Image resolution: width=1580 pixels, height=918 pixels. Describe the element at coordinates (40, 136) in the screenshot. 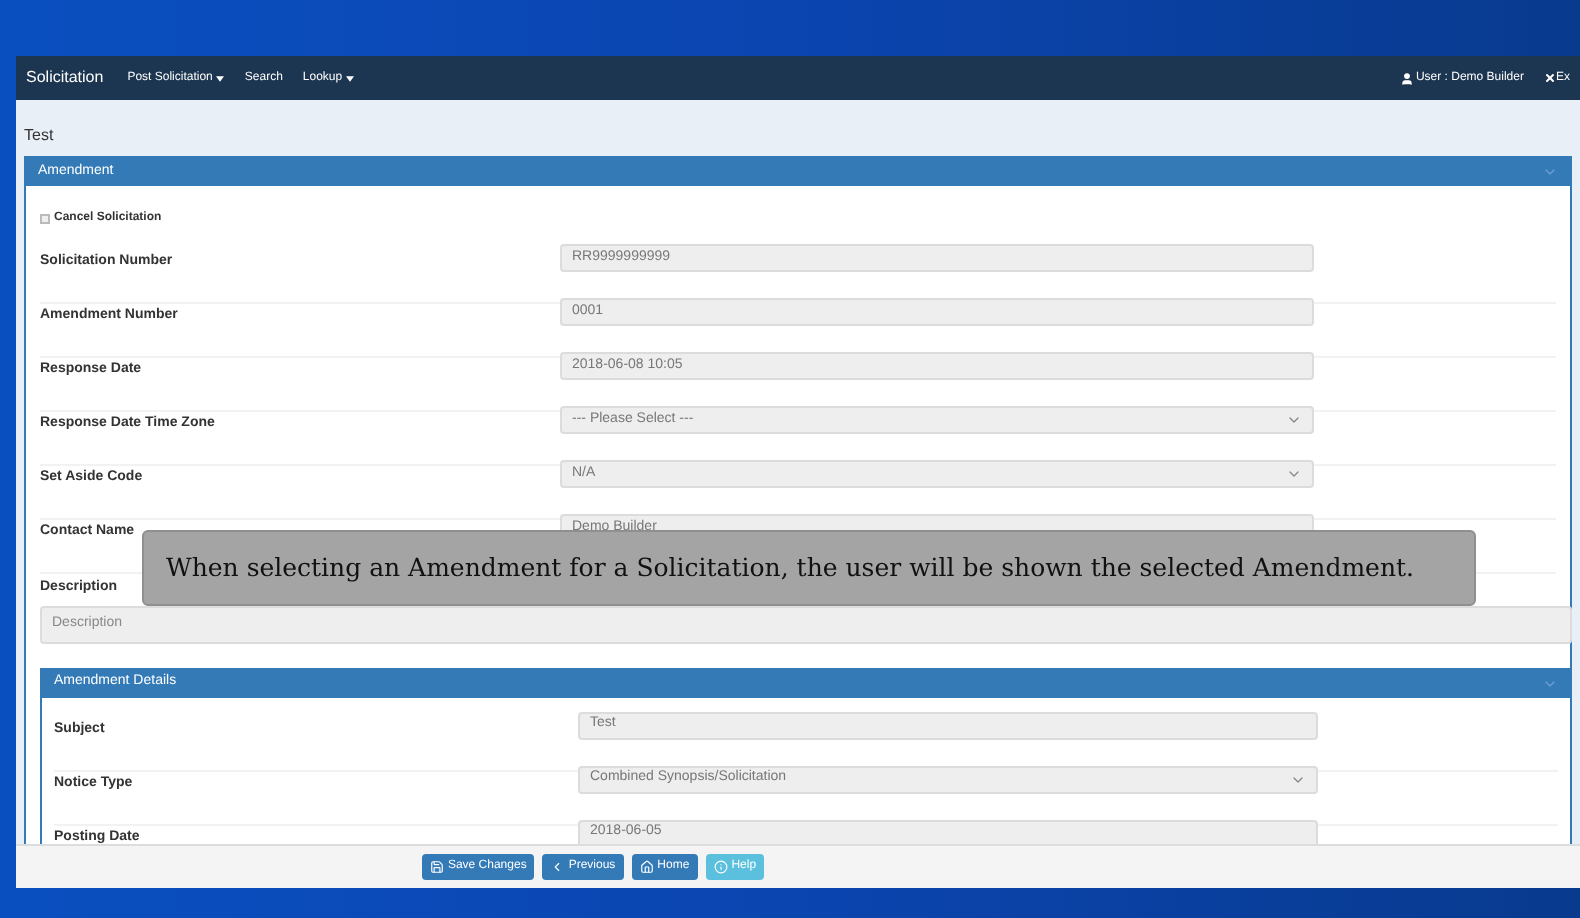

I see `page-title: Test` at that location.